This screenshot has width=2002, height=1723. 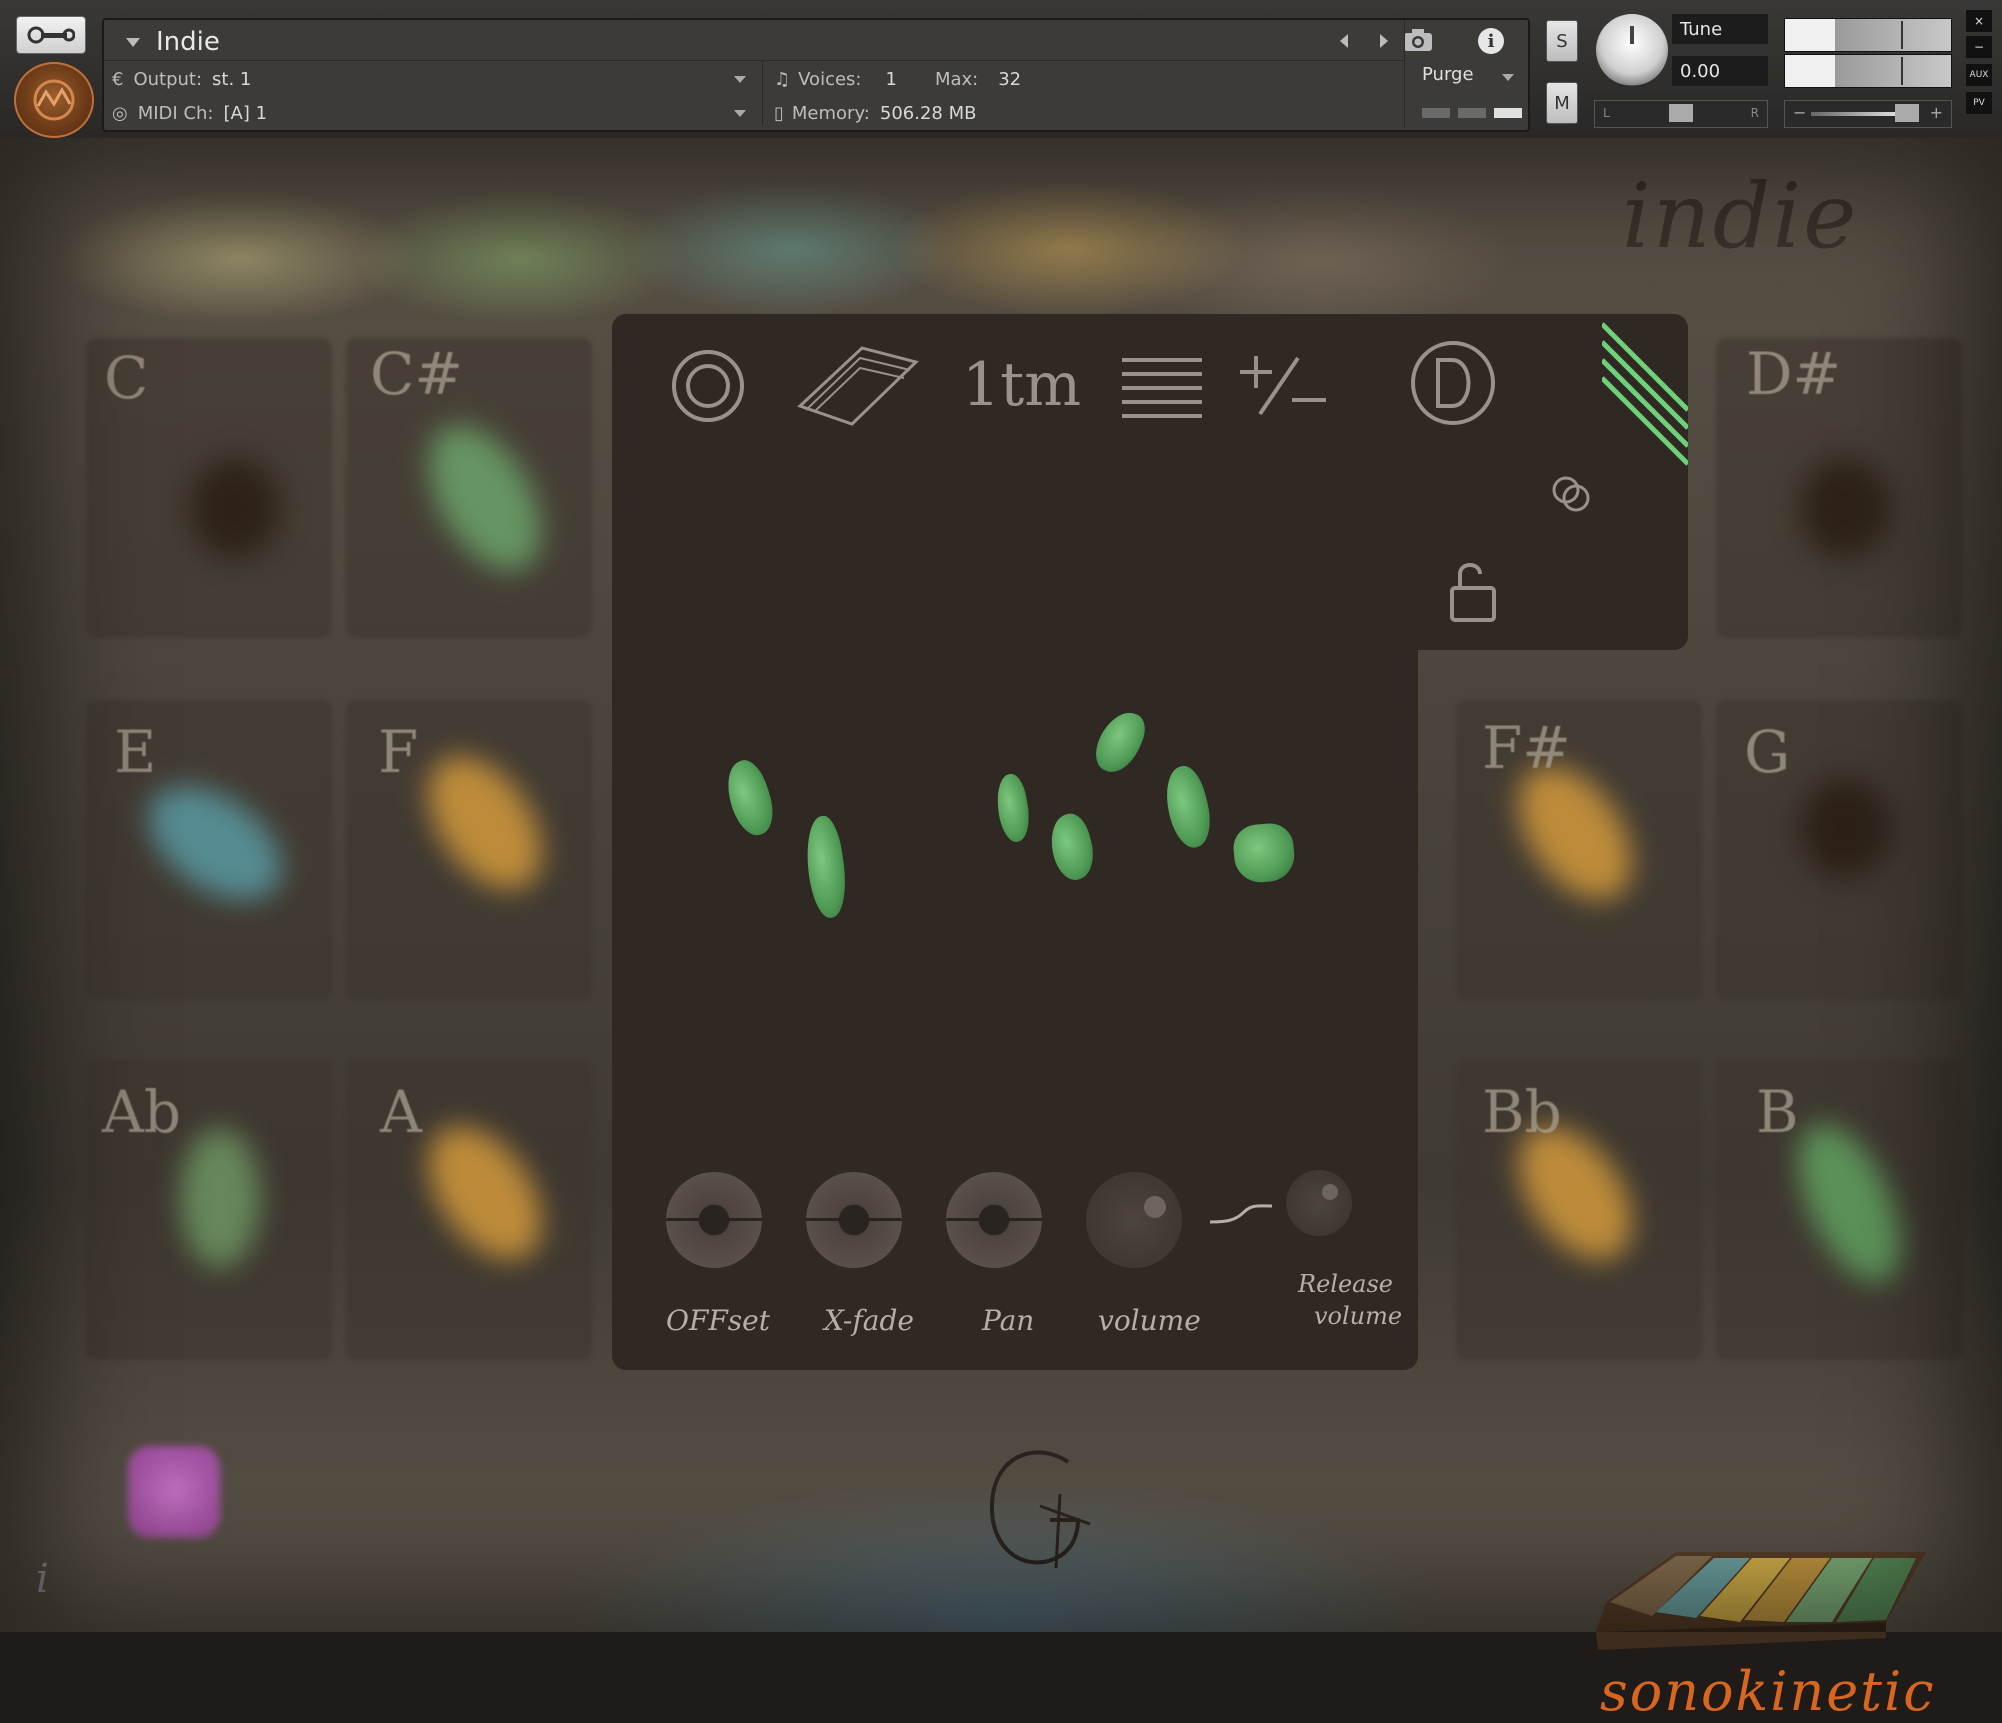 I want to click on close-icon: ×, so click(x=1979, y=21).